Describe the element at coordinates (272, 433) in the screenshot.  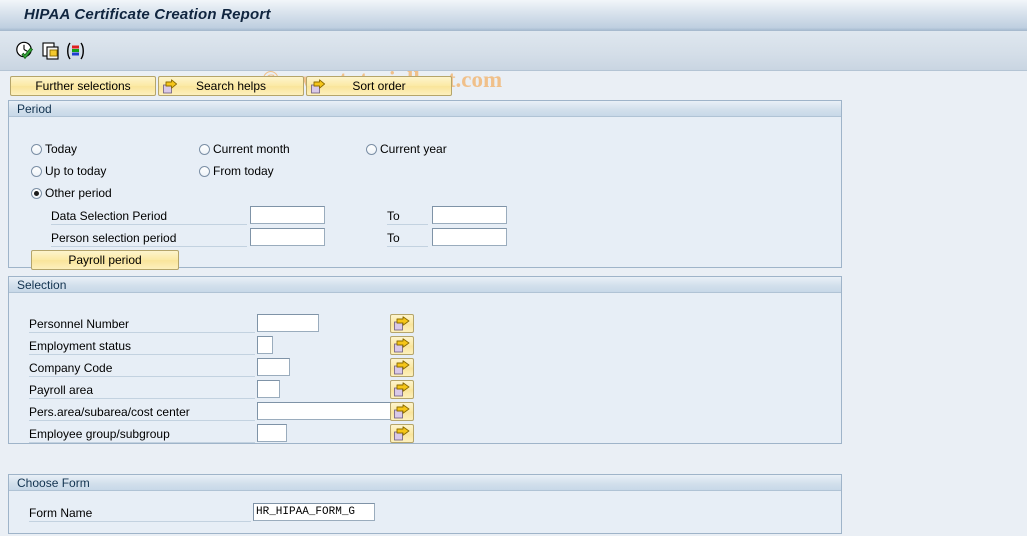
I see `employee-group-subgroup-input` at that location.